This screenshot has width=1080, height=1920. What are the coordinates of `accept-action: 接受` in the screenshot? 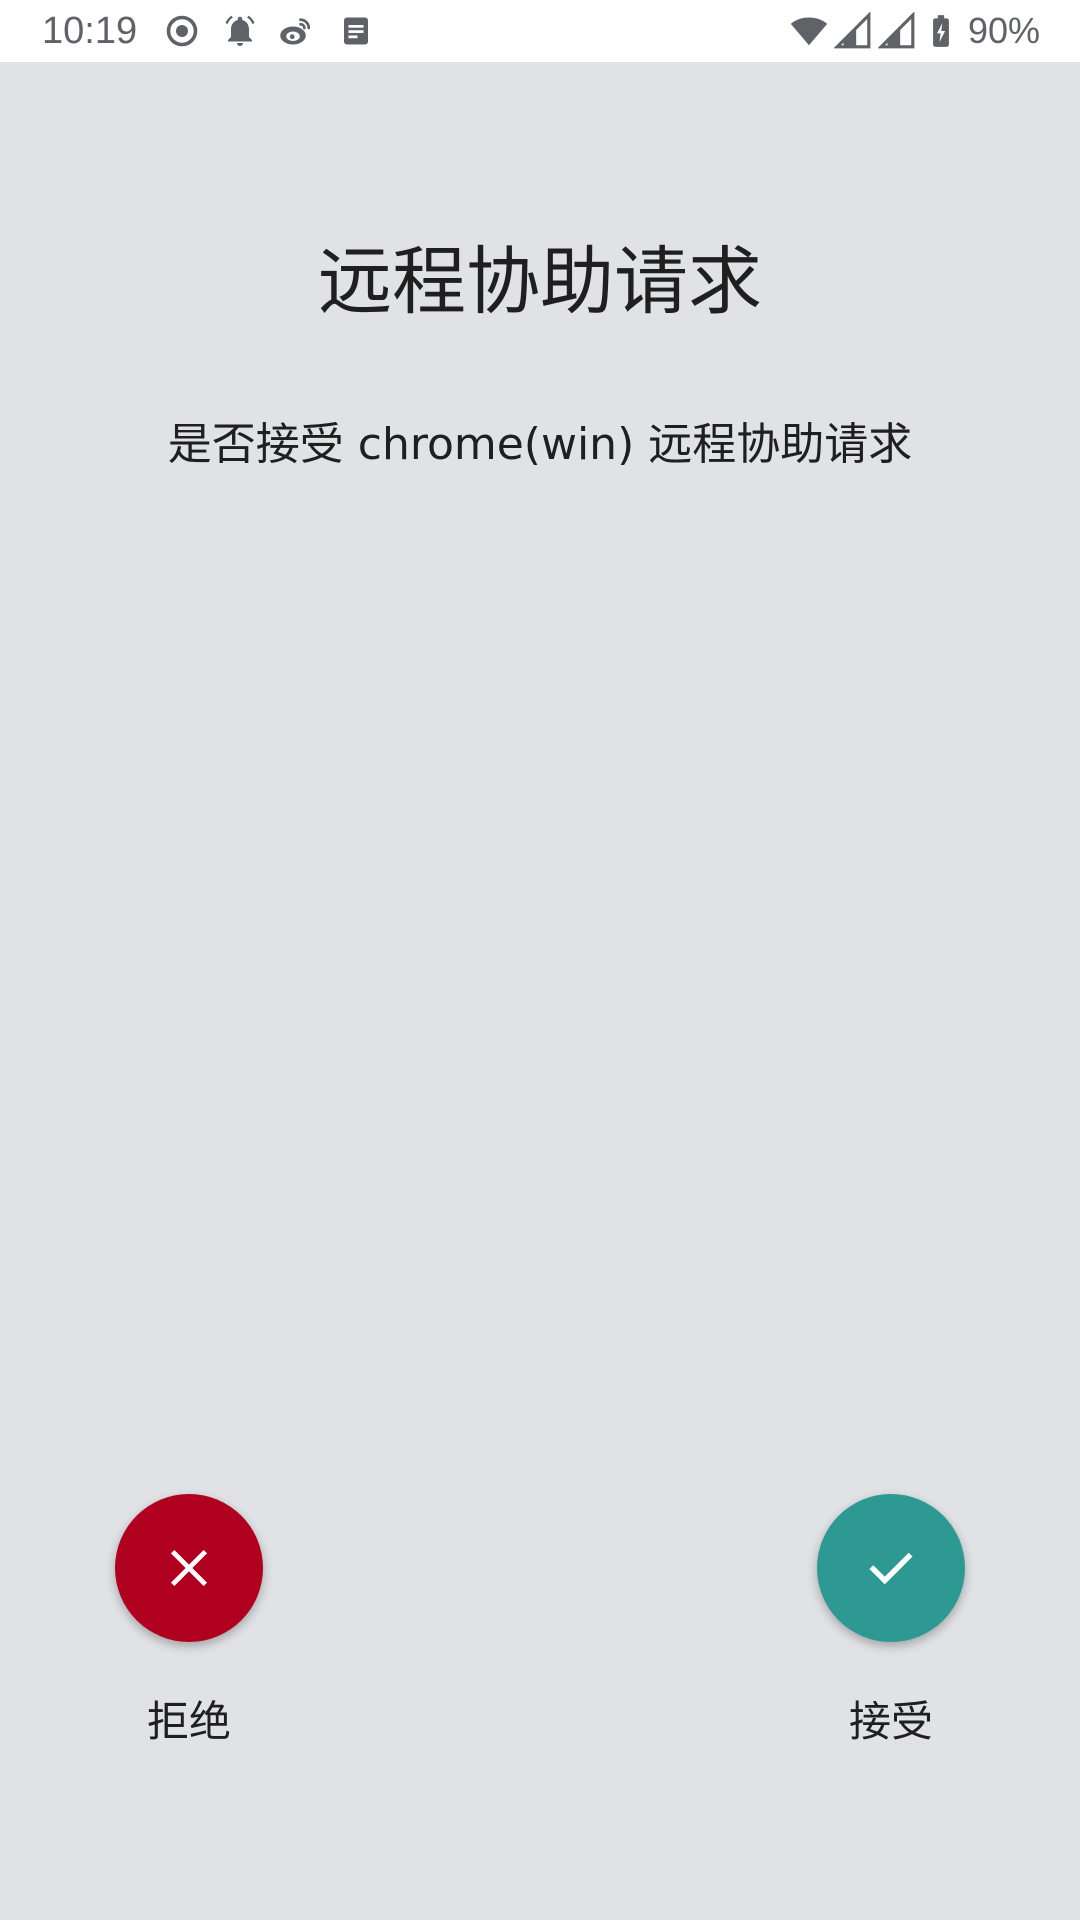 It's located at (891, 1622).